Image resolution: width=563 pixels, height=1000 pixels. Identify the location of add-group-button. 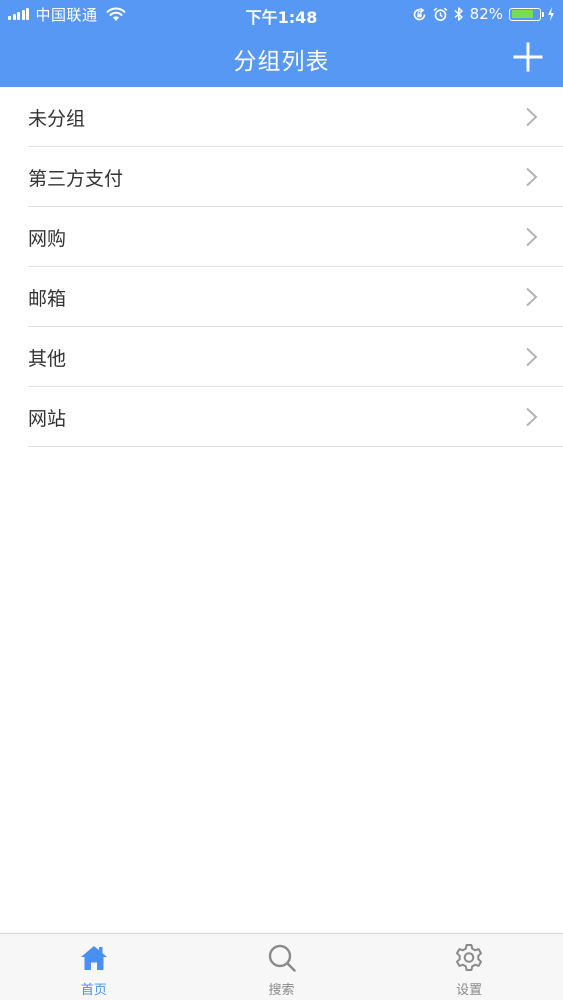
(528, 57).